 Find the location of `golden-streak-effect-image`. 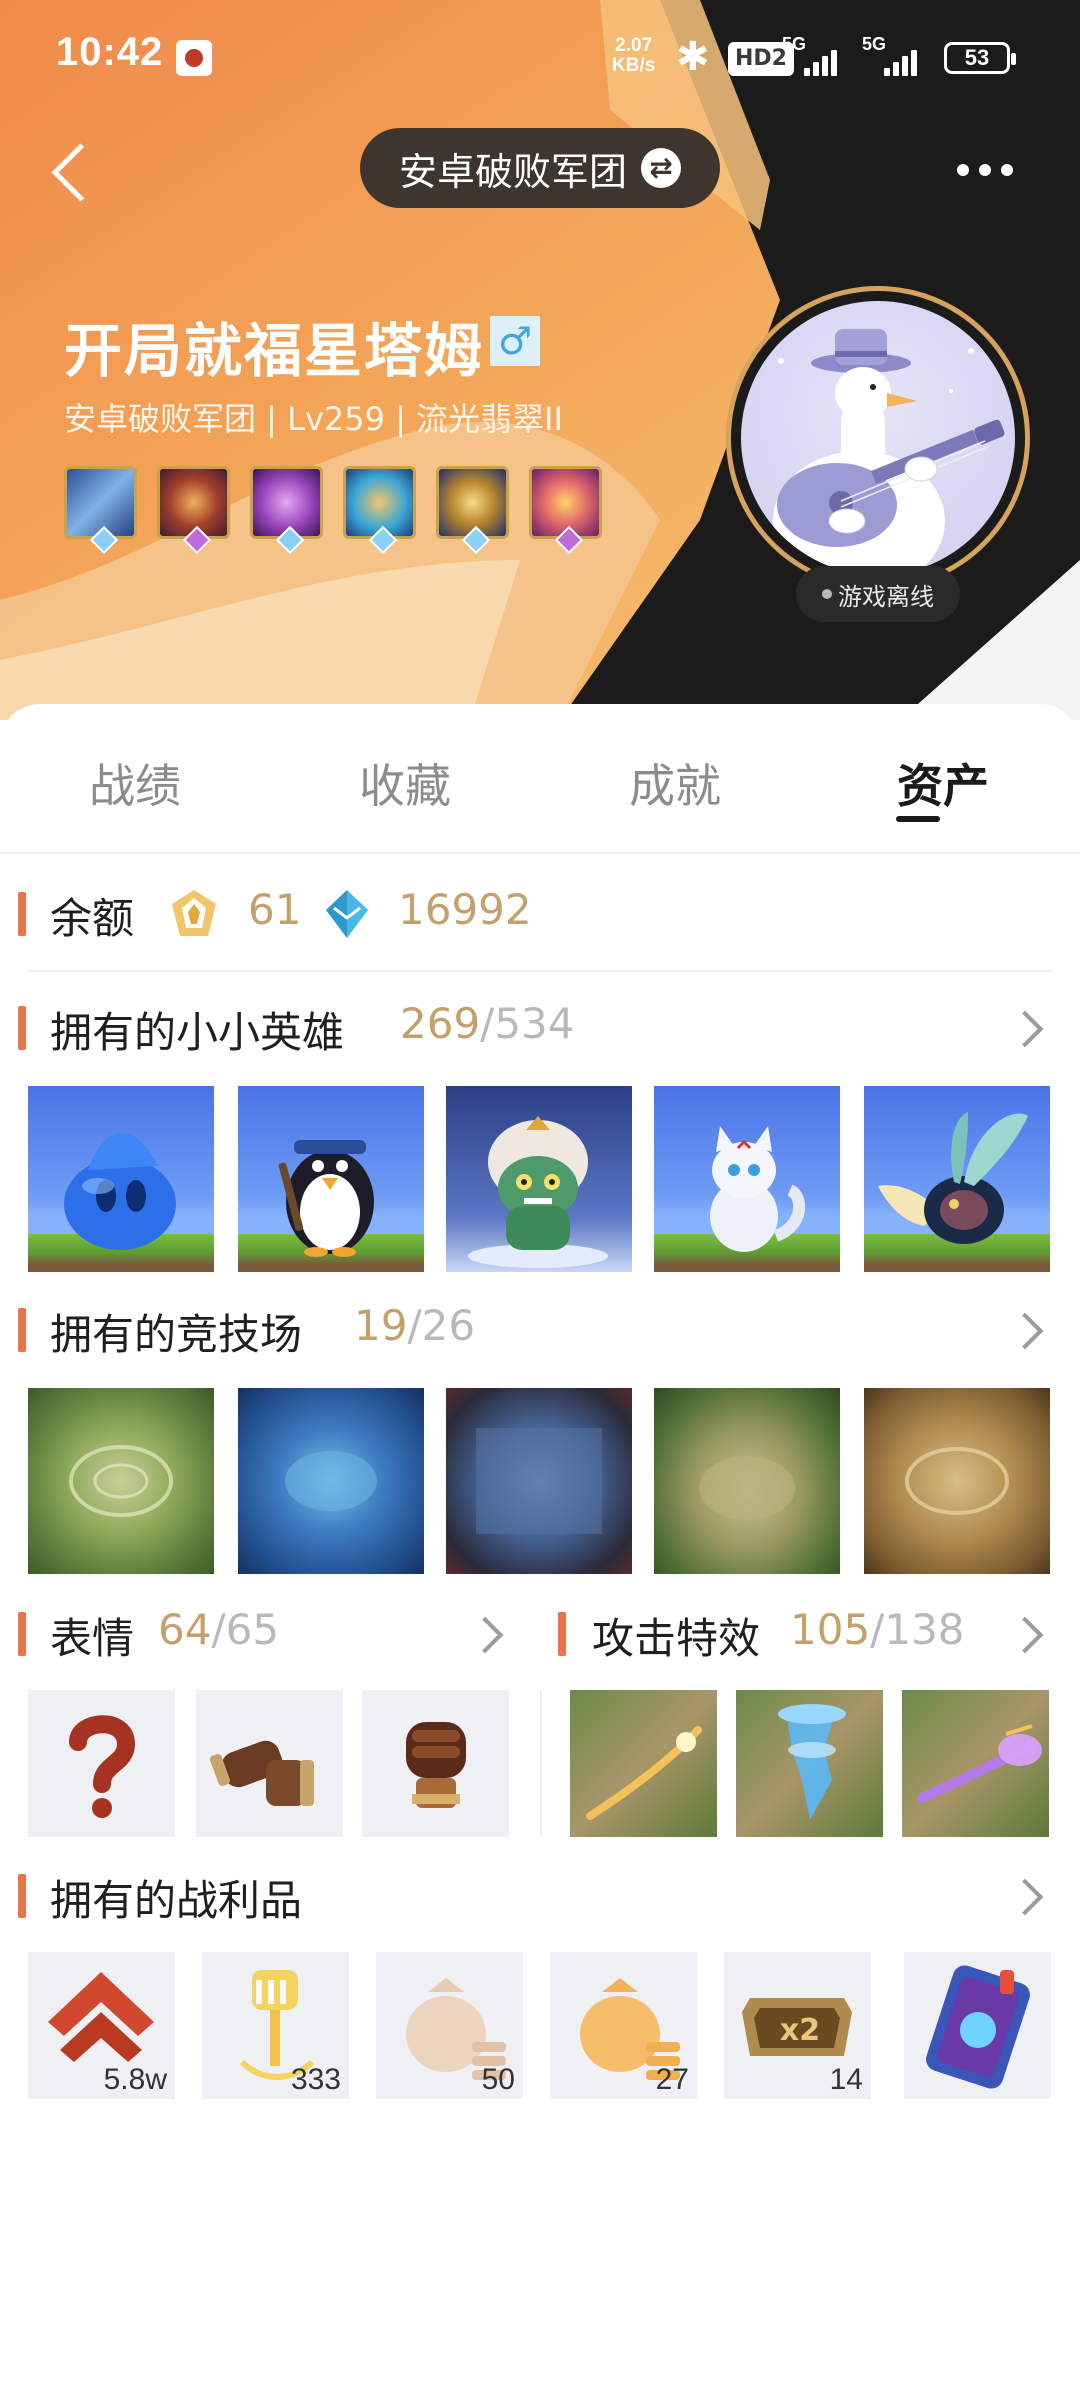

golden-streak-effect-image is located at coordinates (644, 1773).